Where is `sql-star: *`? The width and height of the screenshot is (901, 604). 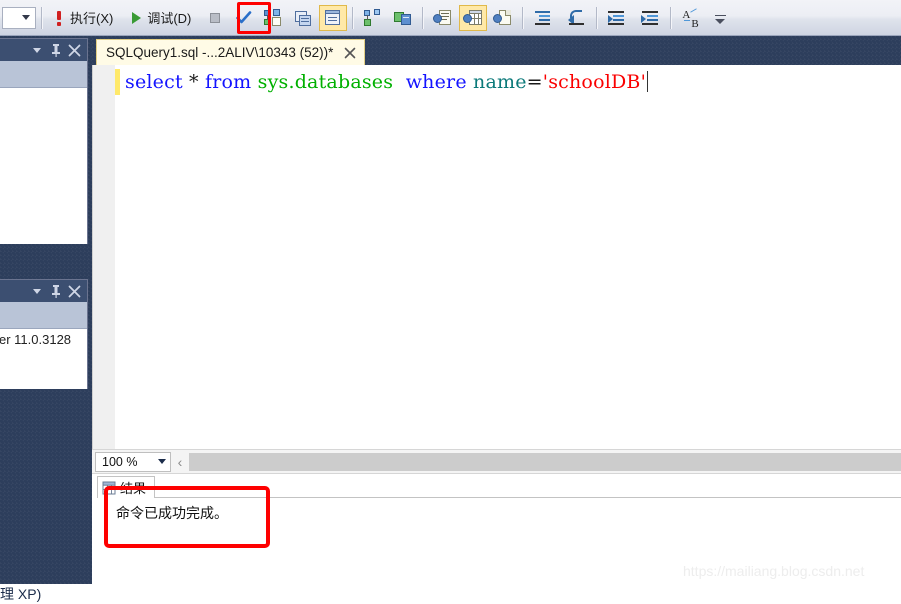 sql-star: * is located at coordinates (194, 82).